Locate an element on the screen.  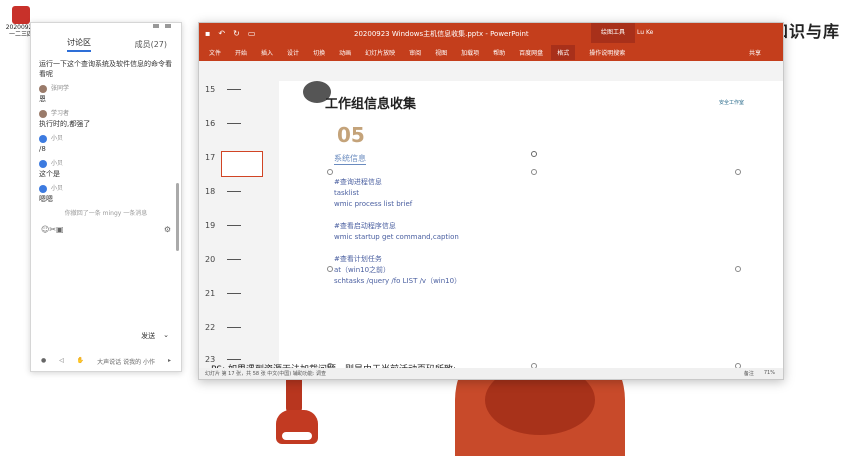
ribbon-tab: 文件 is located at coordinates (215, 52).